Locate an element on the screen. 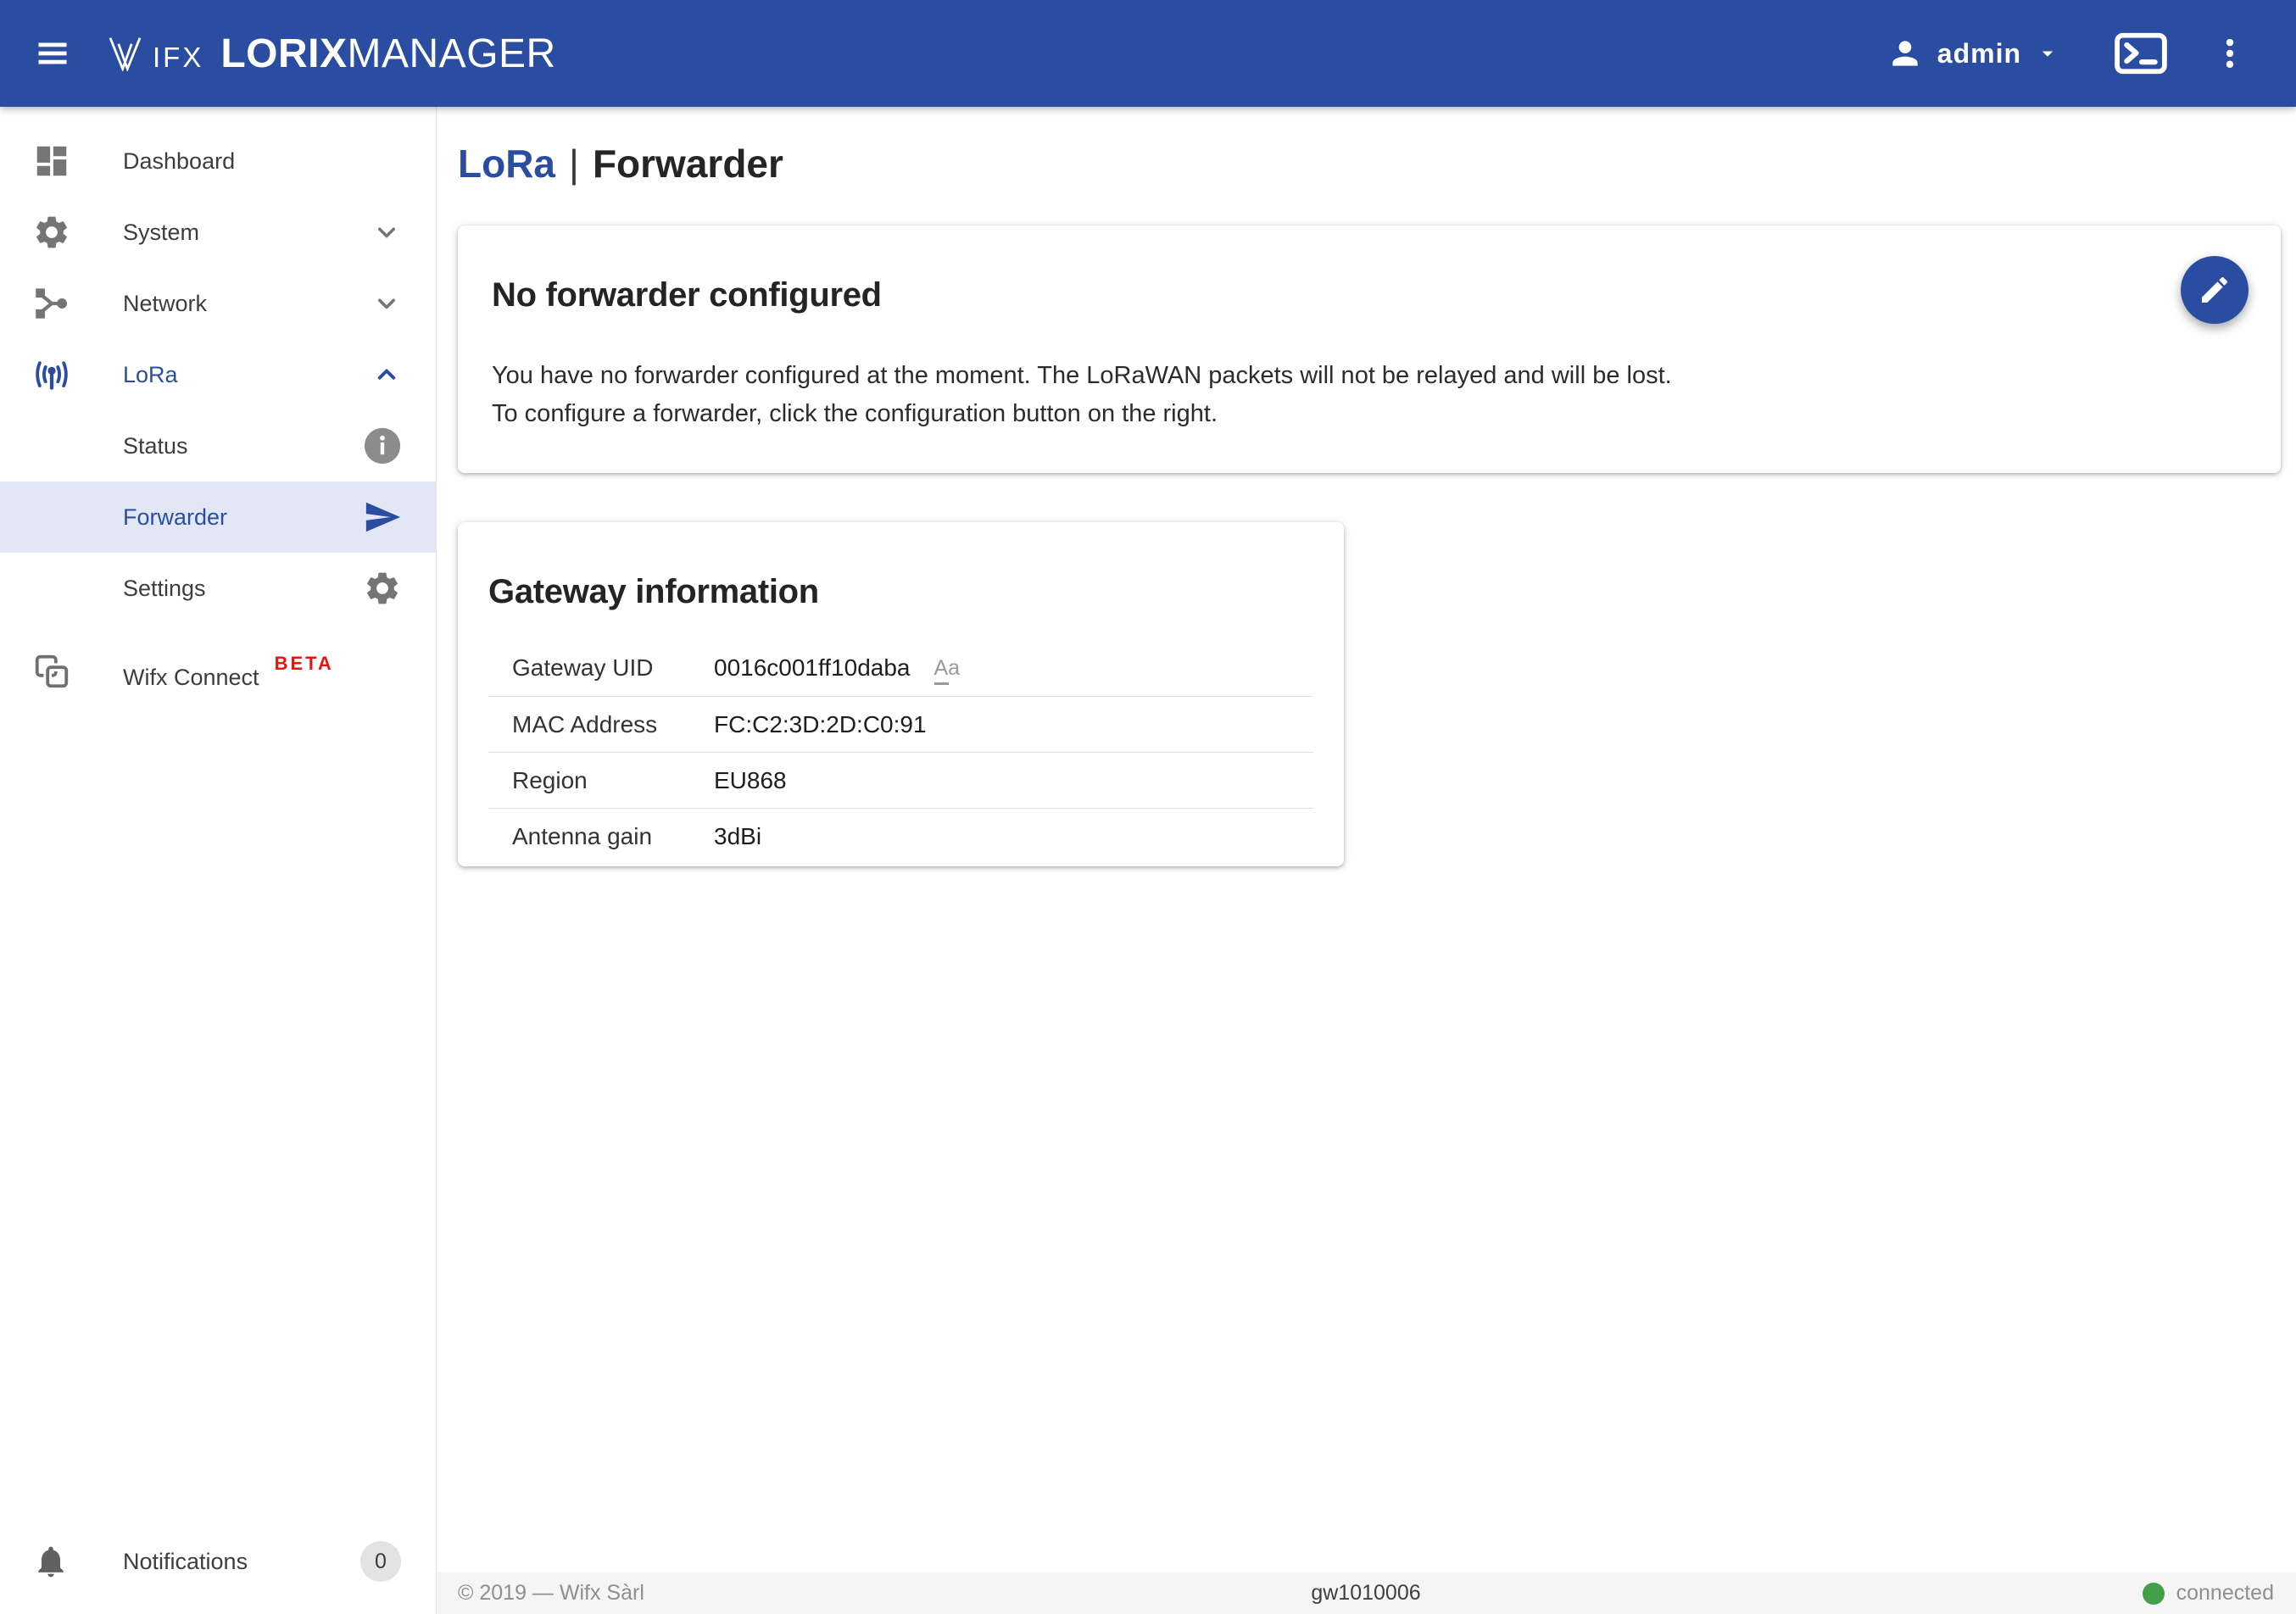 The image size is (2296, 1614). terminal-icon is located at coordinates (2141, 53).